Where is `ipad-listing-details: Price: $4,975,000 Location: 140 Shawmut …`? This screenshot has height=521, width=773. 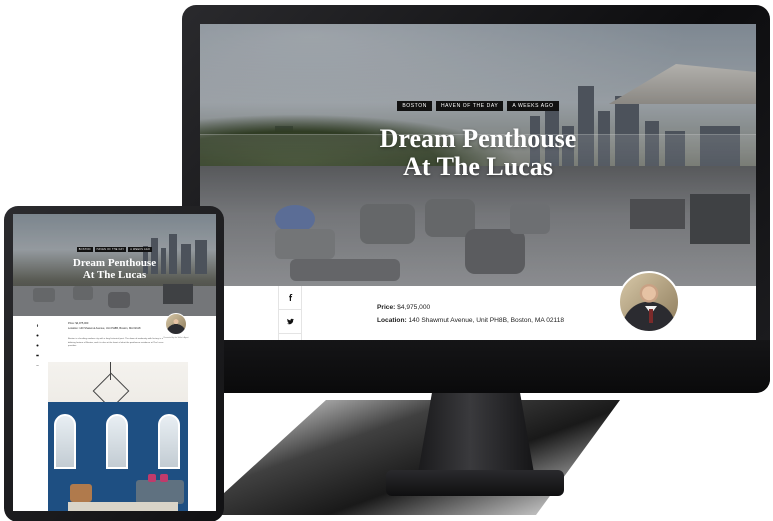 ipad-listing-details: Price: $4,975,000 Location: 140 Shawmut … is located at coordinates (115, 326).